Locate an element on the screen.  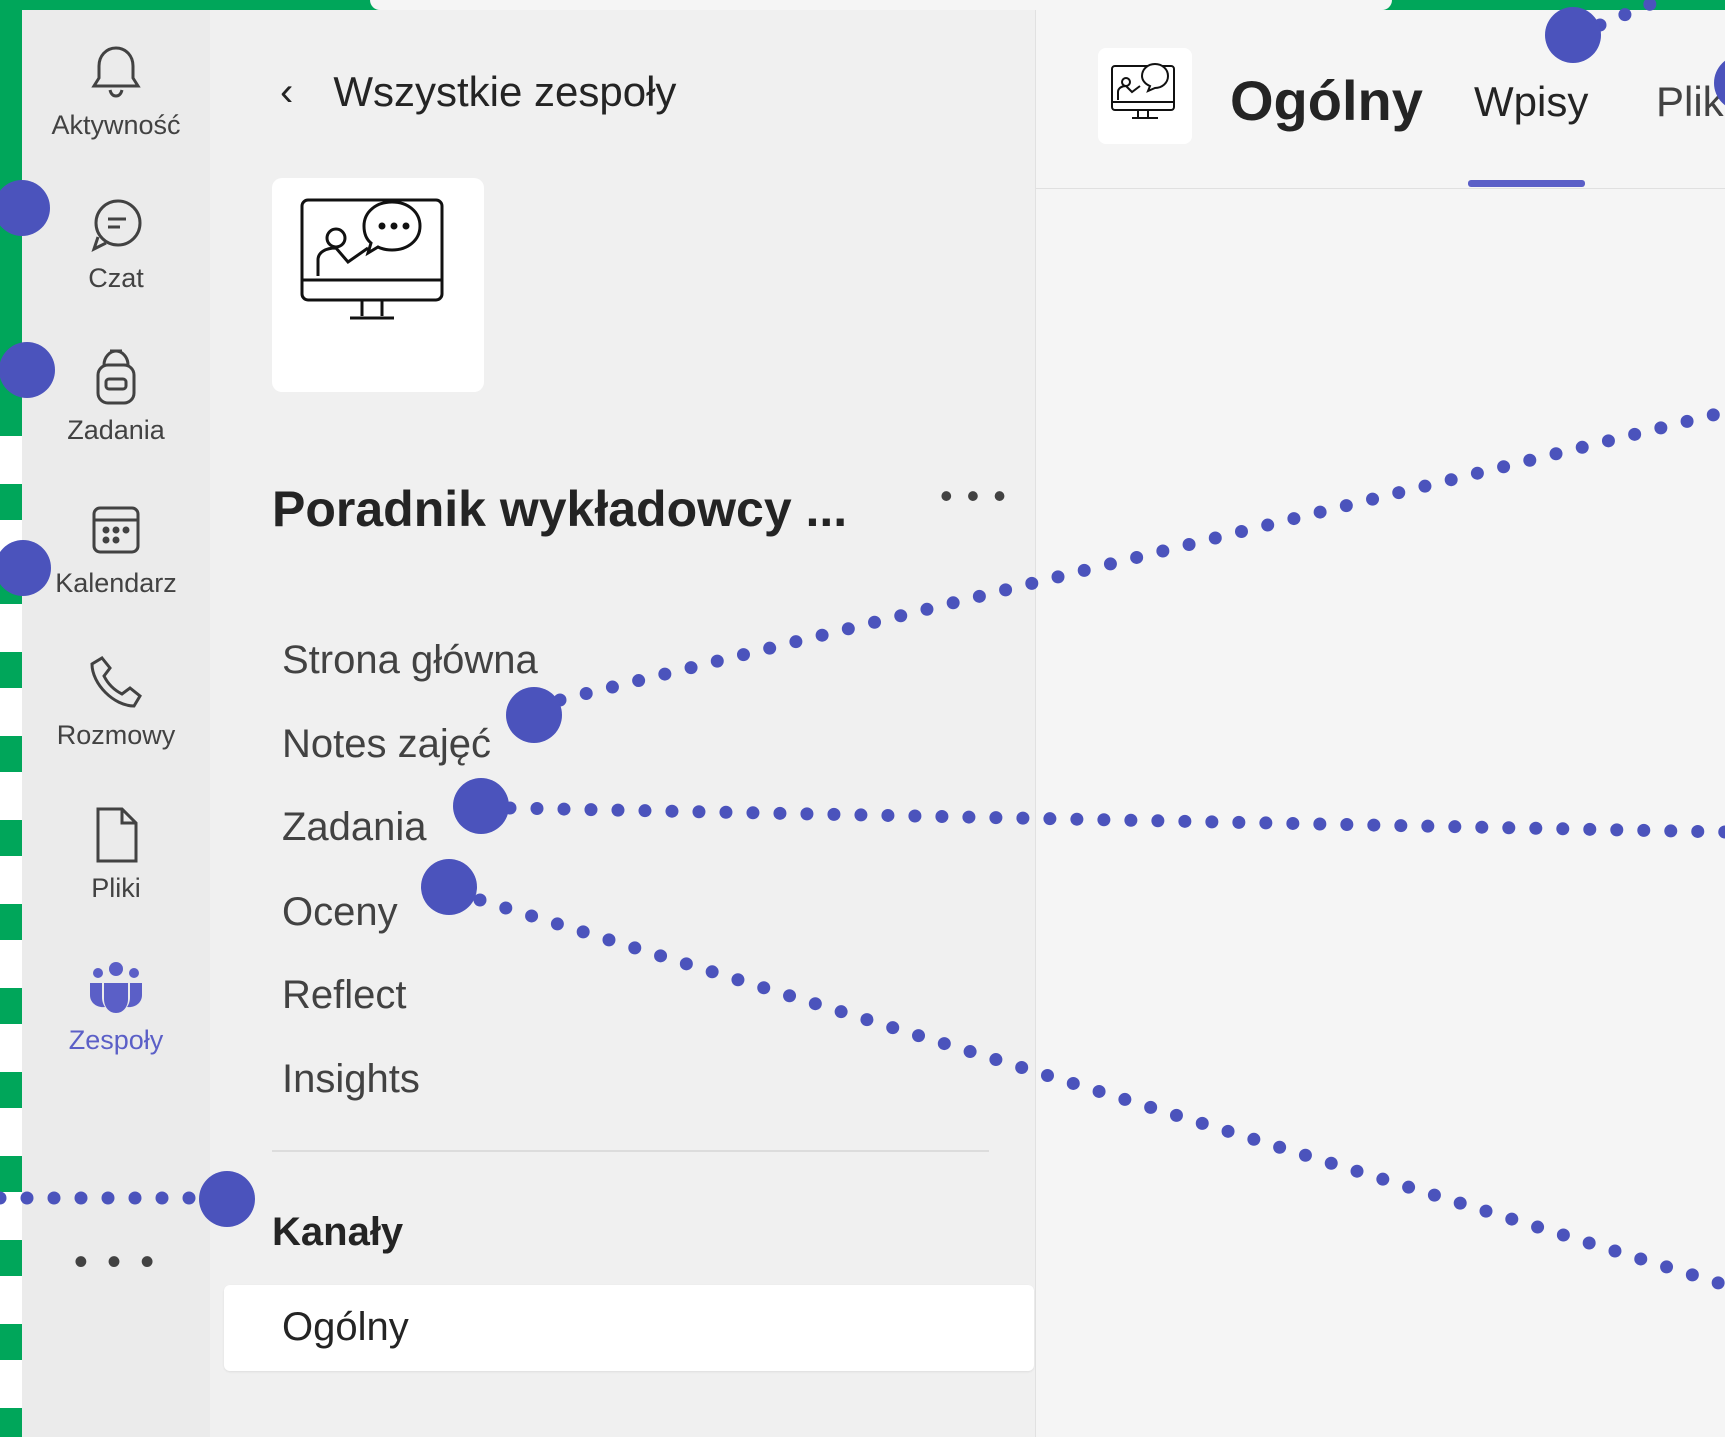
rail-label: Kalendarz is located at coordinates (116, 583).